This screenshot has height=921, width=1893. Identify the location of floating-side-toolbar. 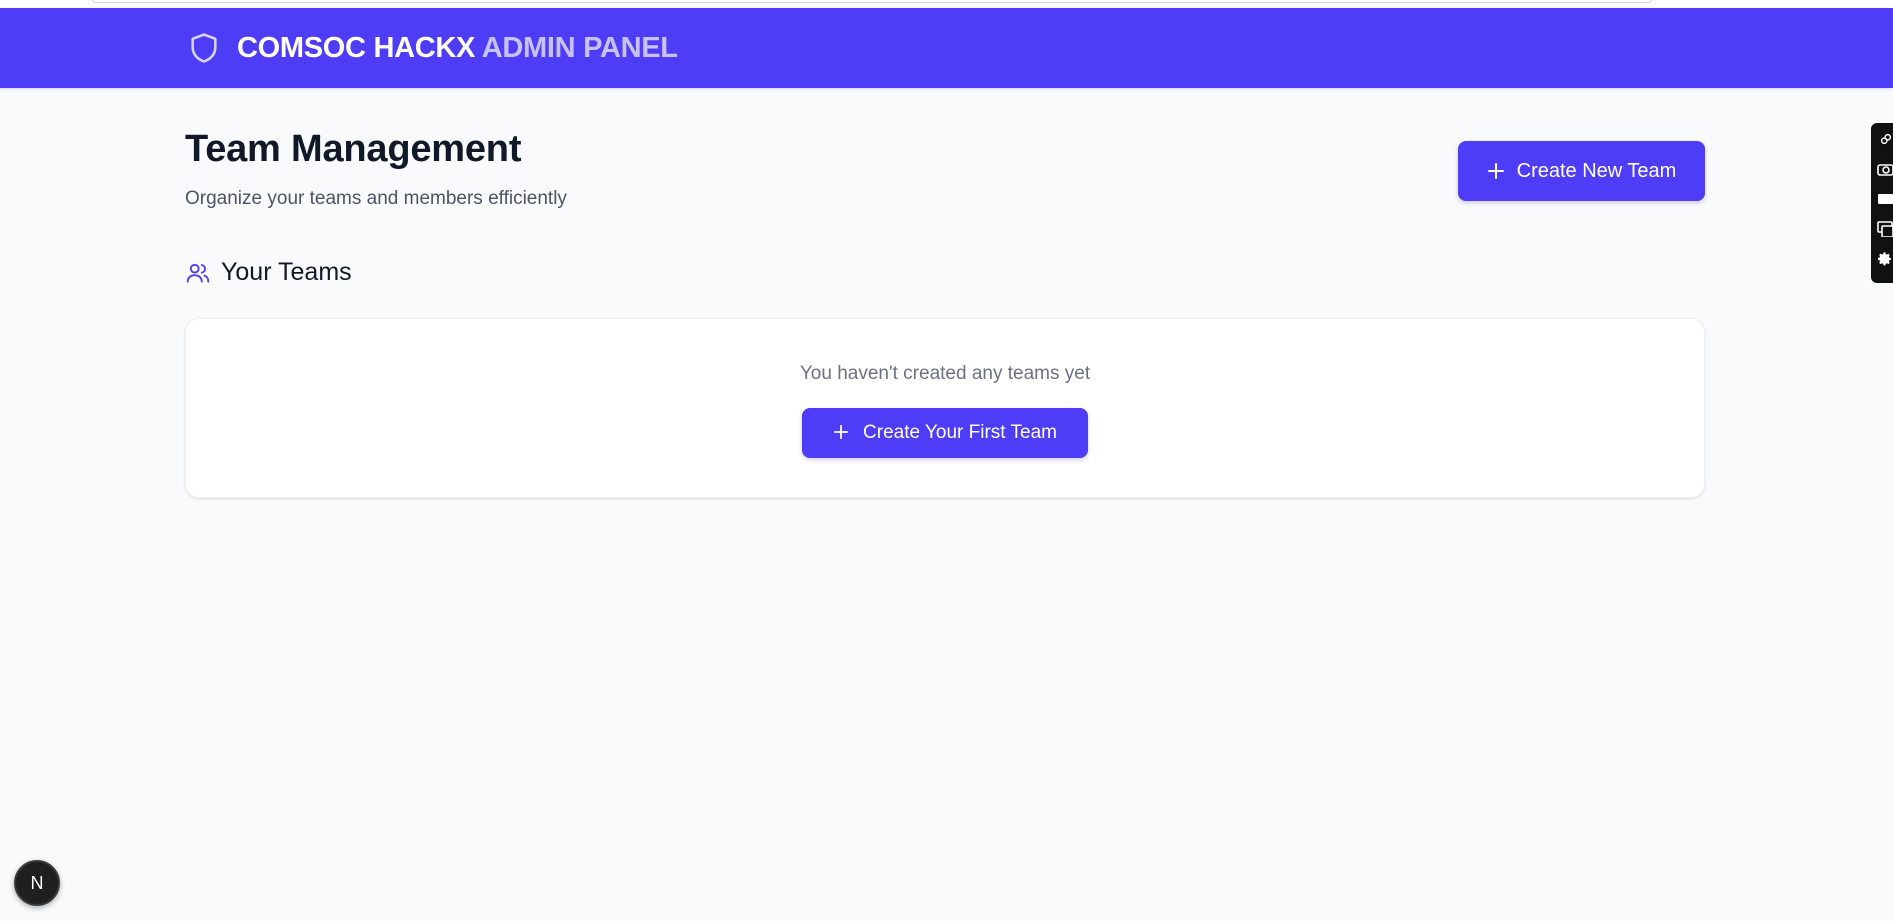
(1882, 203).